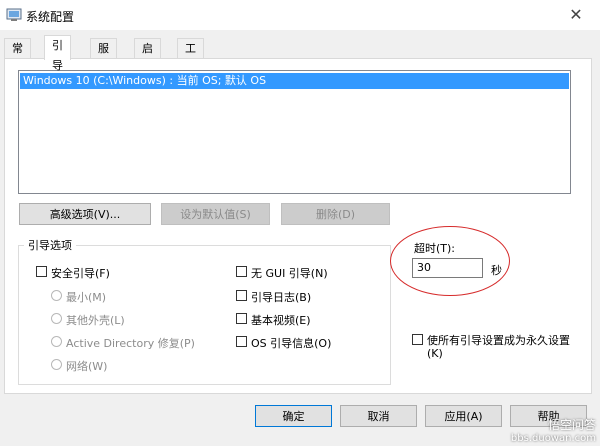 The height and width of the screenshot is (446, 600). What do you see at coordinates (281, 297) in the screenshot?
I see `boot-log-label: 引导日志(B)` at bounding box center [281, 297].